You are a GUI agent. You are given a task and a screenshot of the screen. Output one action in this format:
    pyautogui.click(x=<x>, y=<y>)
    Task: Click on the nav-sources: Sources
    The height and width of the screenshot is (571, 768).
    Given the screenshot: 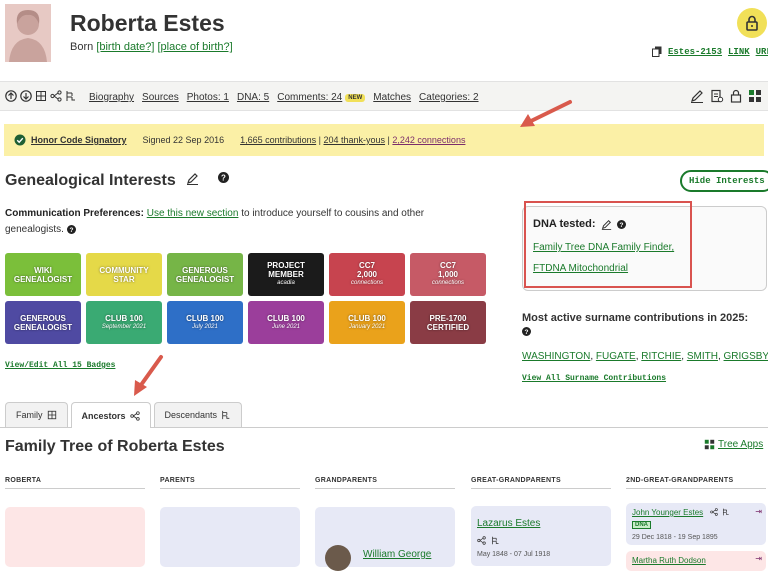 What is the action you would take?
    pyautogui.click(x=160, y=97)
    